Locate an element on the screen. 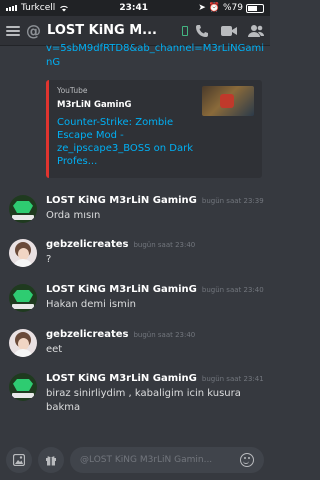  mobile-status-icon is located at coordinates (185, 30).